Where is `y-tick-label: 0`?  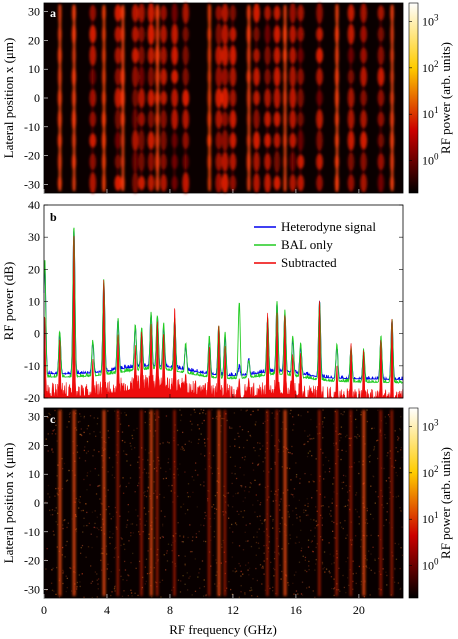 y-tick-label: 0 is located at coordinates (37, 503).